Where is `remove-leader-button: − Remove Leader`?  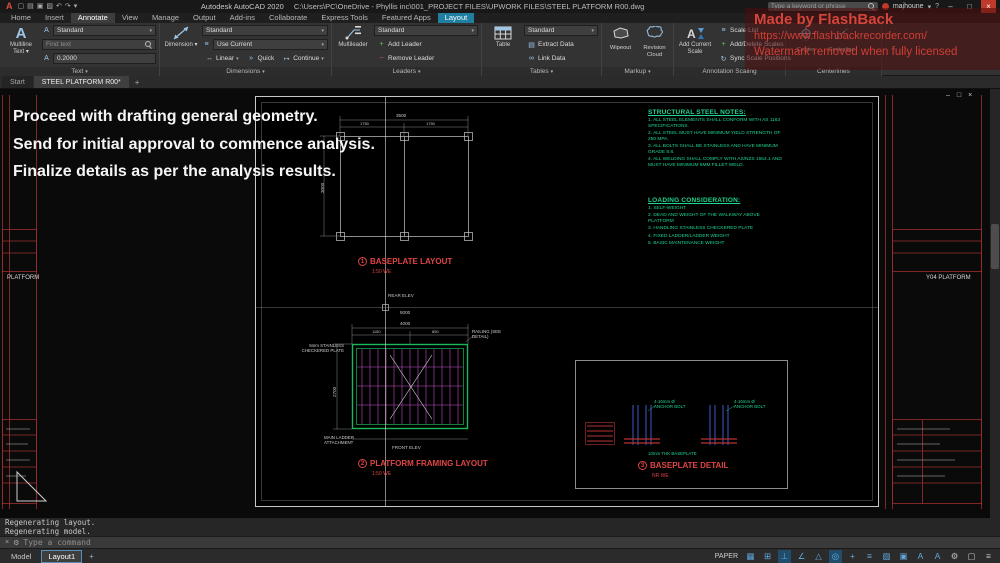
remove-leader-button: − Remove Leader is located at coordinates (405, 59).